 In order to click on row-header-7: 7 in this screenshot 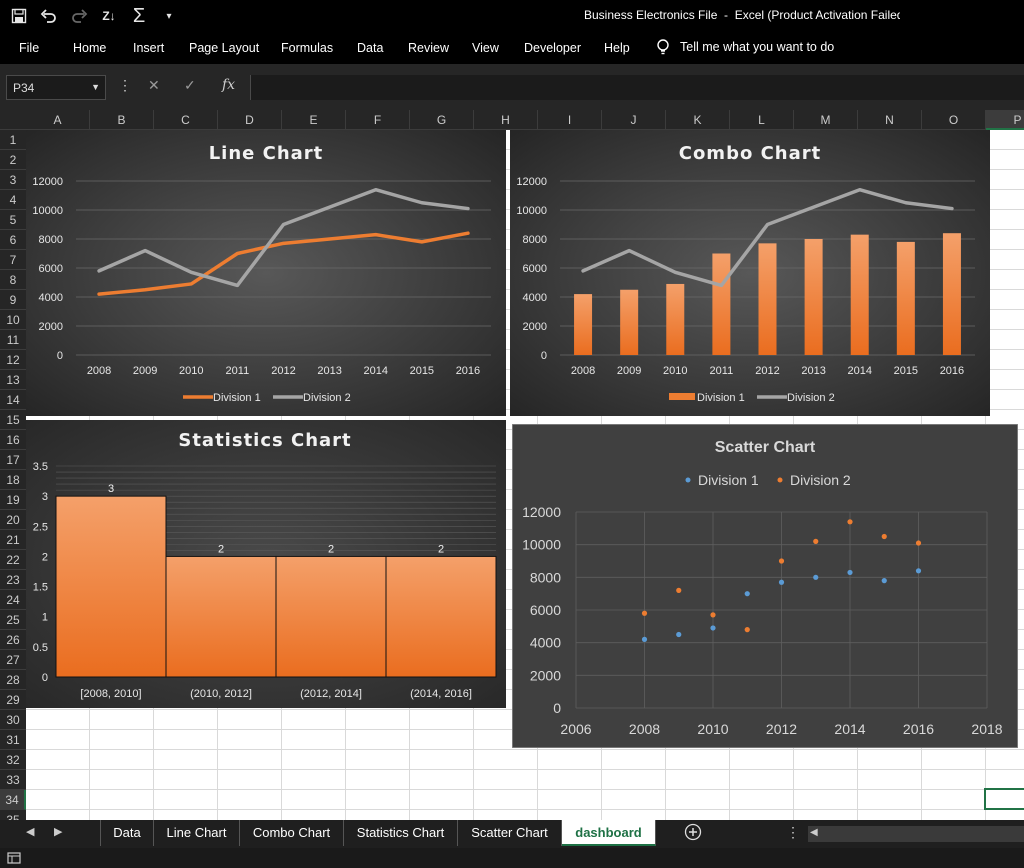, I will do `click(13, 260)`.